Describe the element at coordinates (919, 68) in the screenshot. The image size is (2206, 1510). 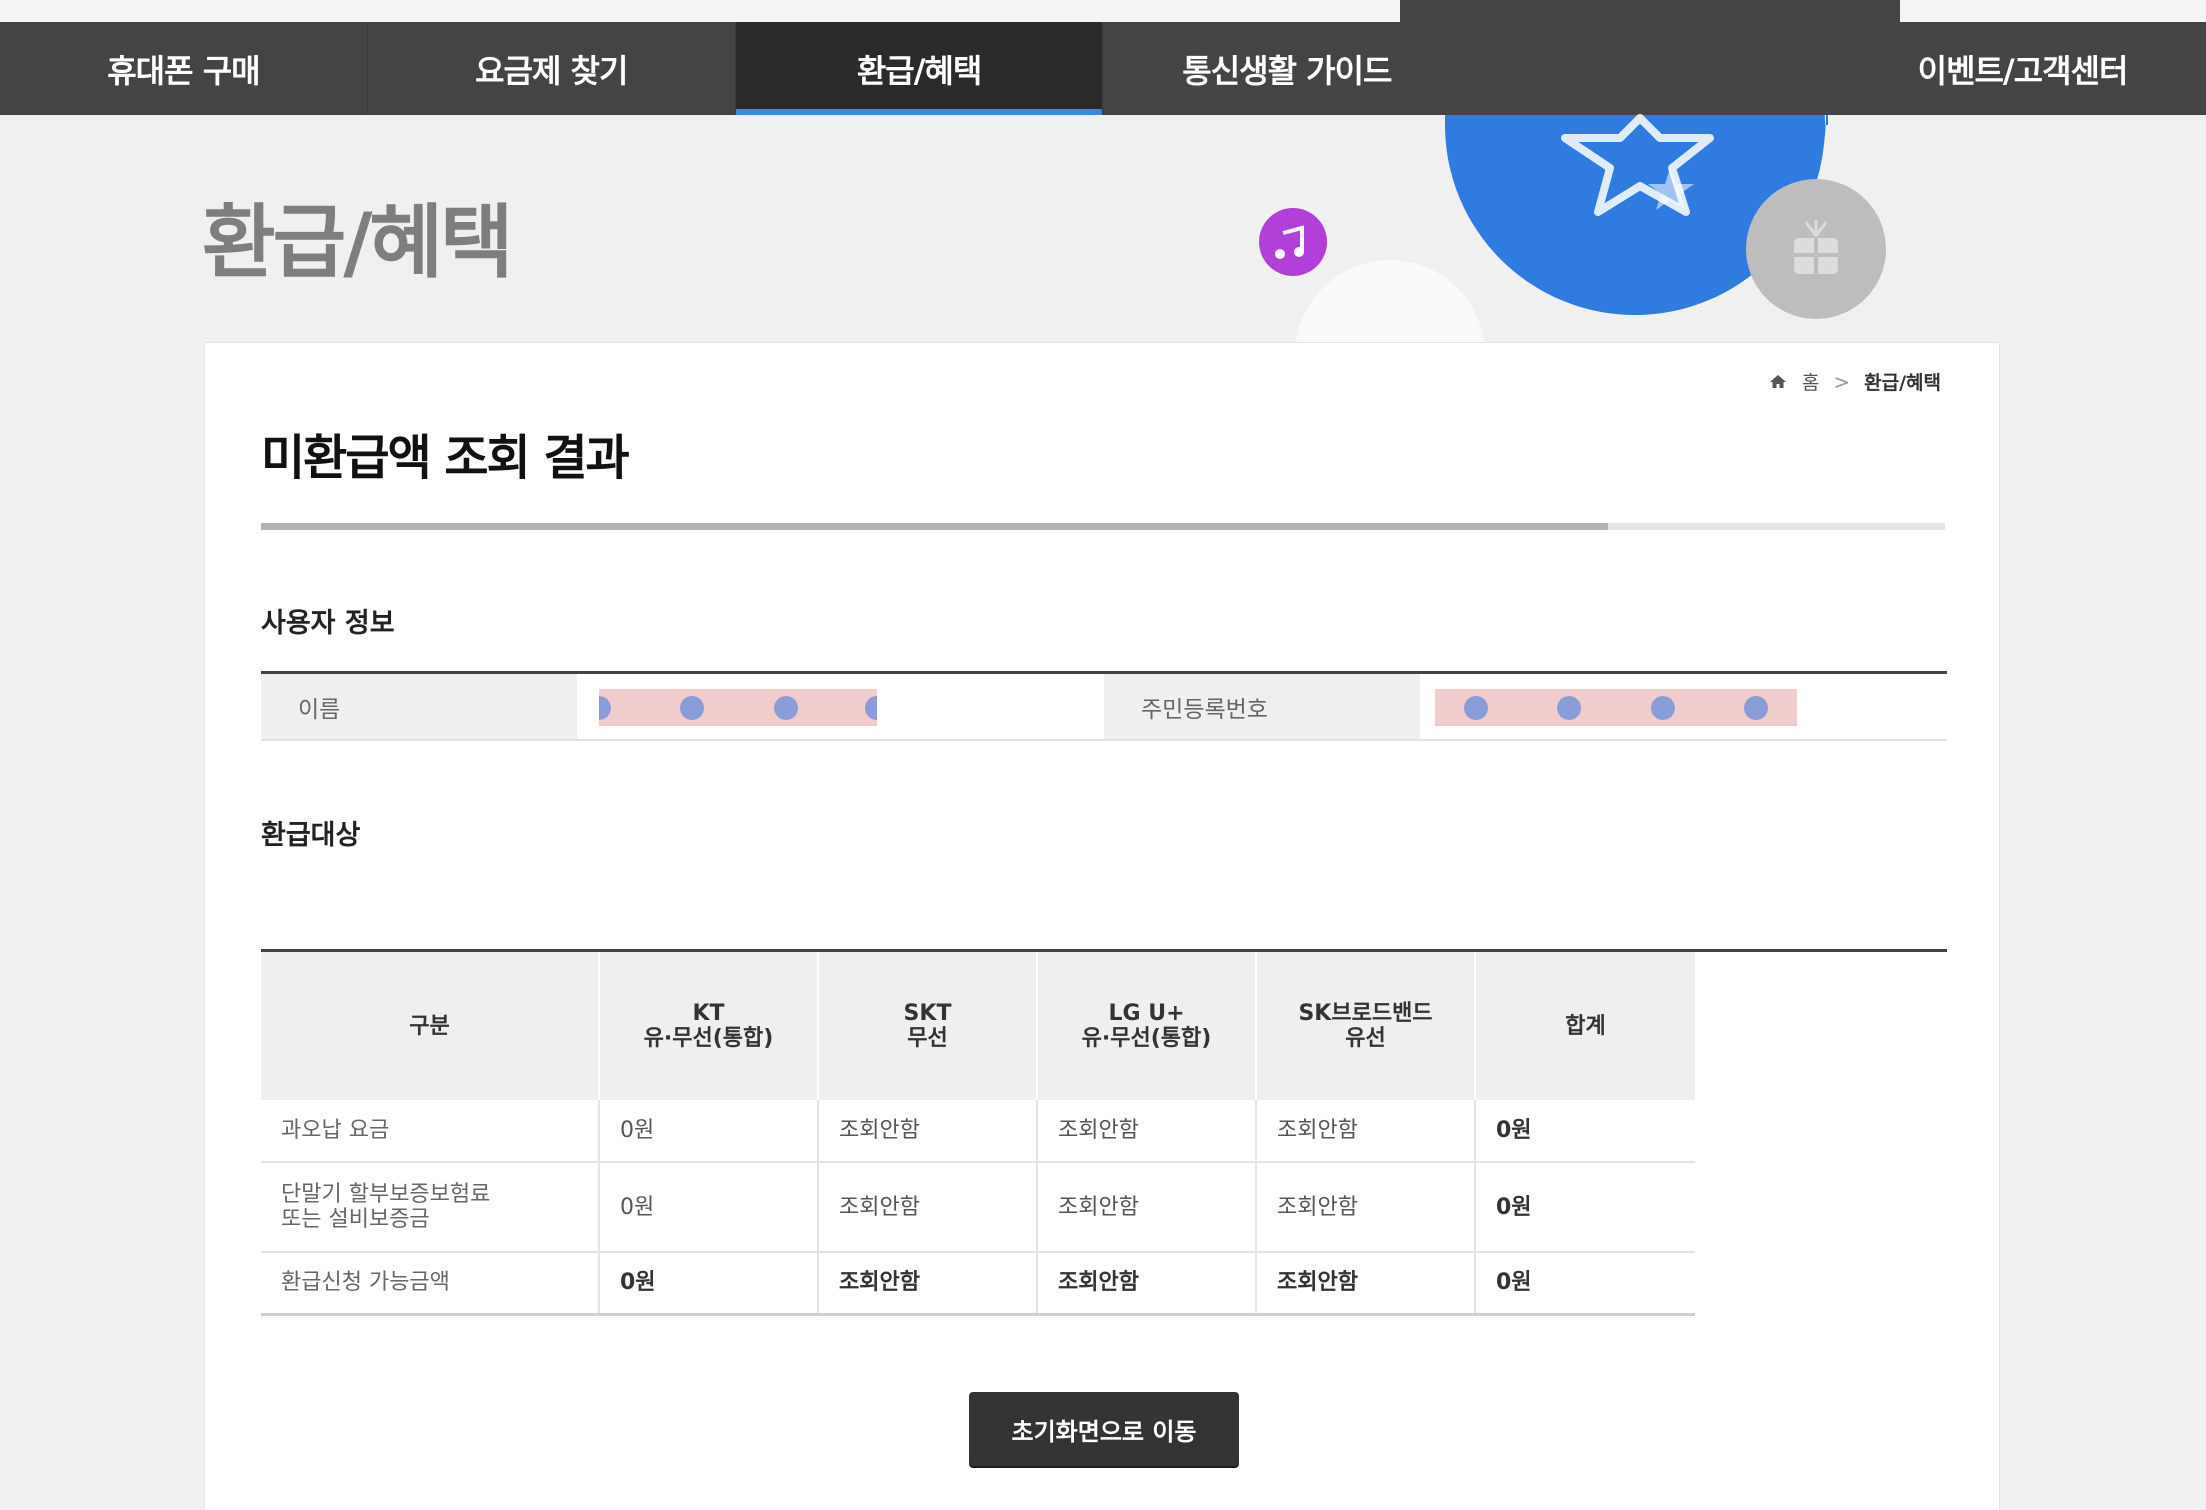
I see `nav-item-refund-benefits: 환급/혜택` at that location.